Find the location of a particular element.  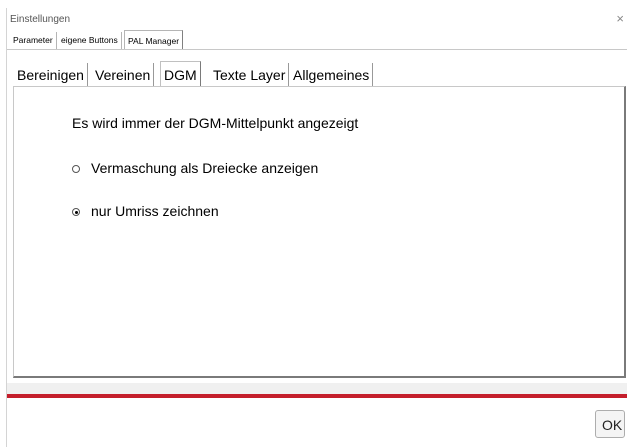

tab-dgm: DGM is located at coordinates (180, 74).